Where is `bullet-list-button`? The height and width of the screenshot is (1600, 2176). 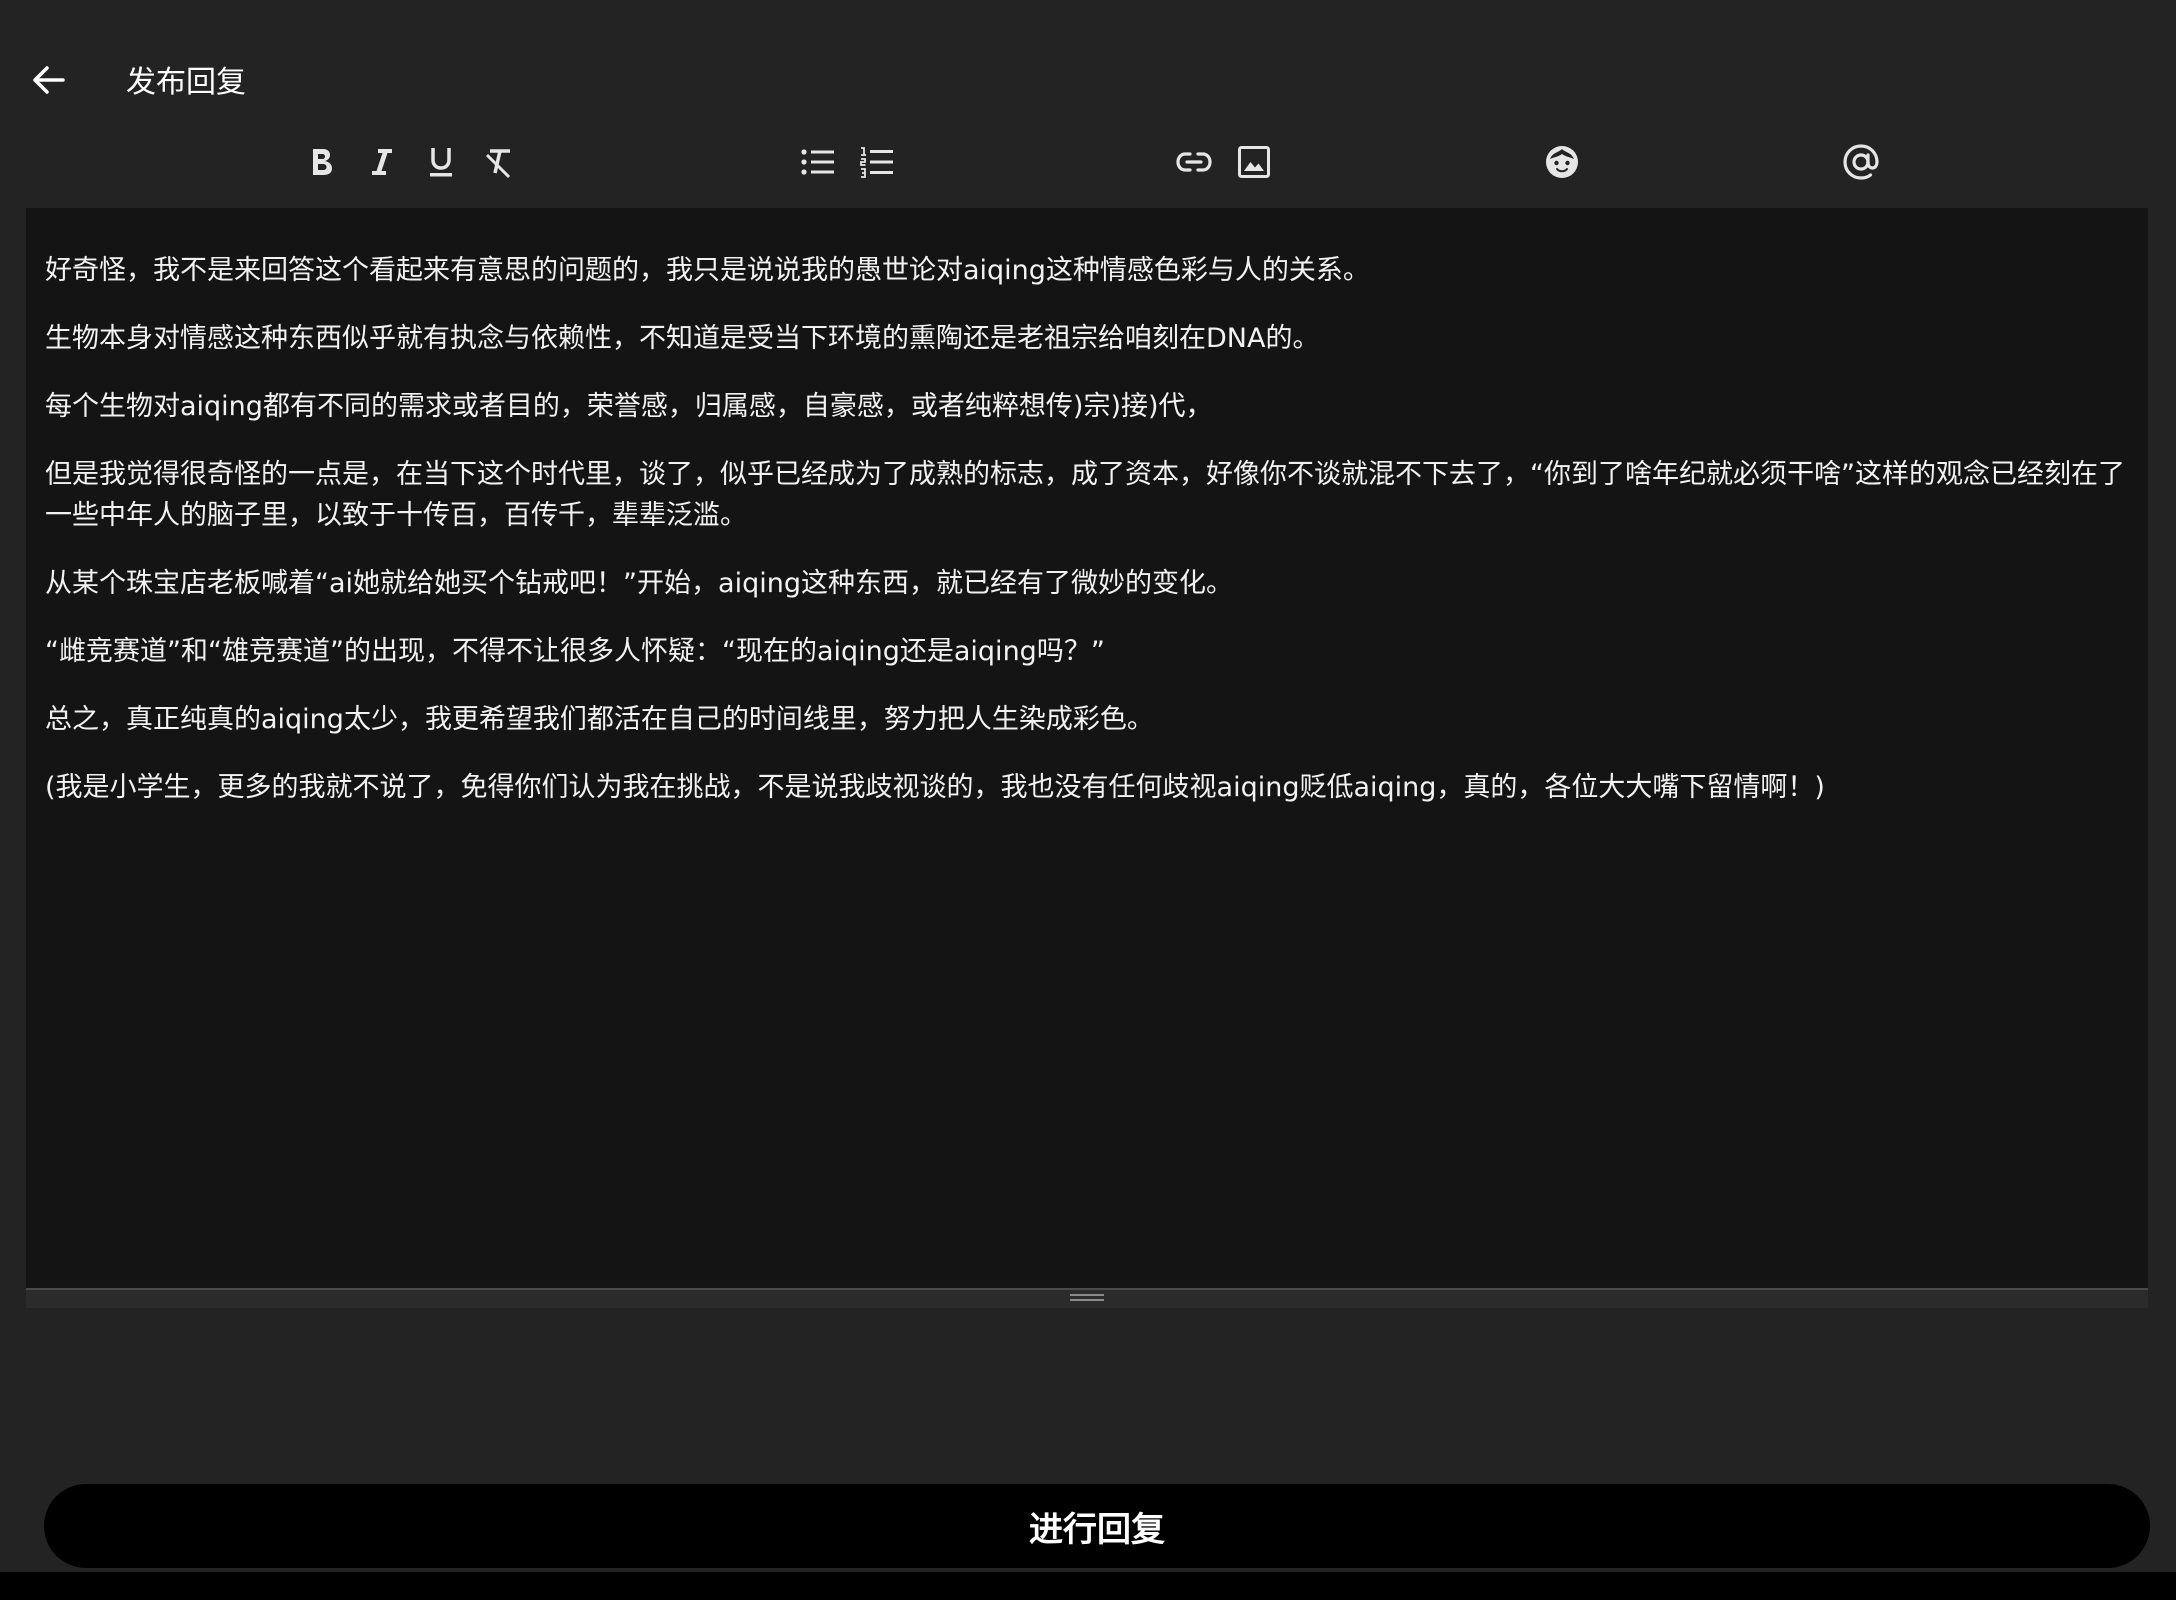 bullet-list-button is located at coordinates (818, 162).